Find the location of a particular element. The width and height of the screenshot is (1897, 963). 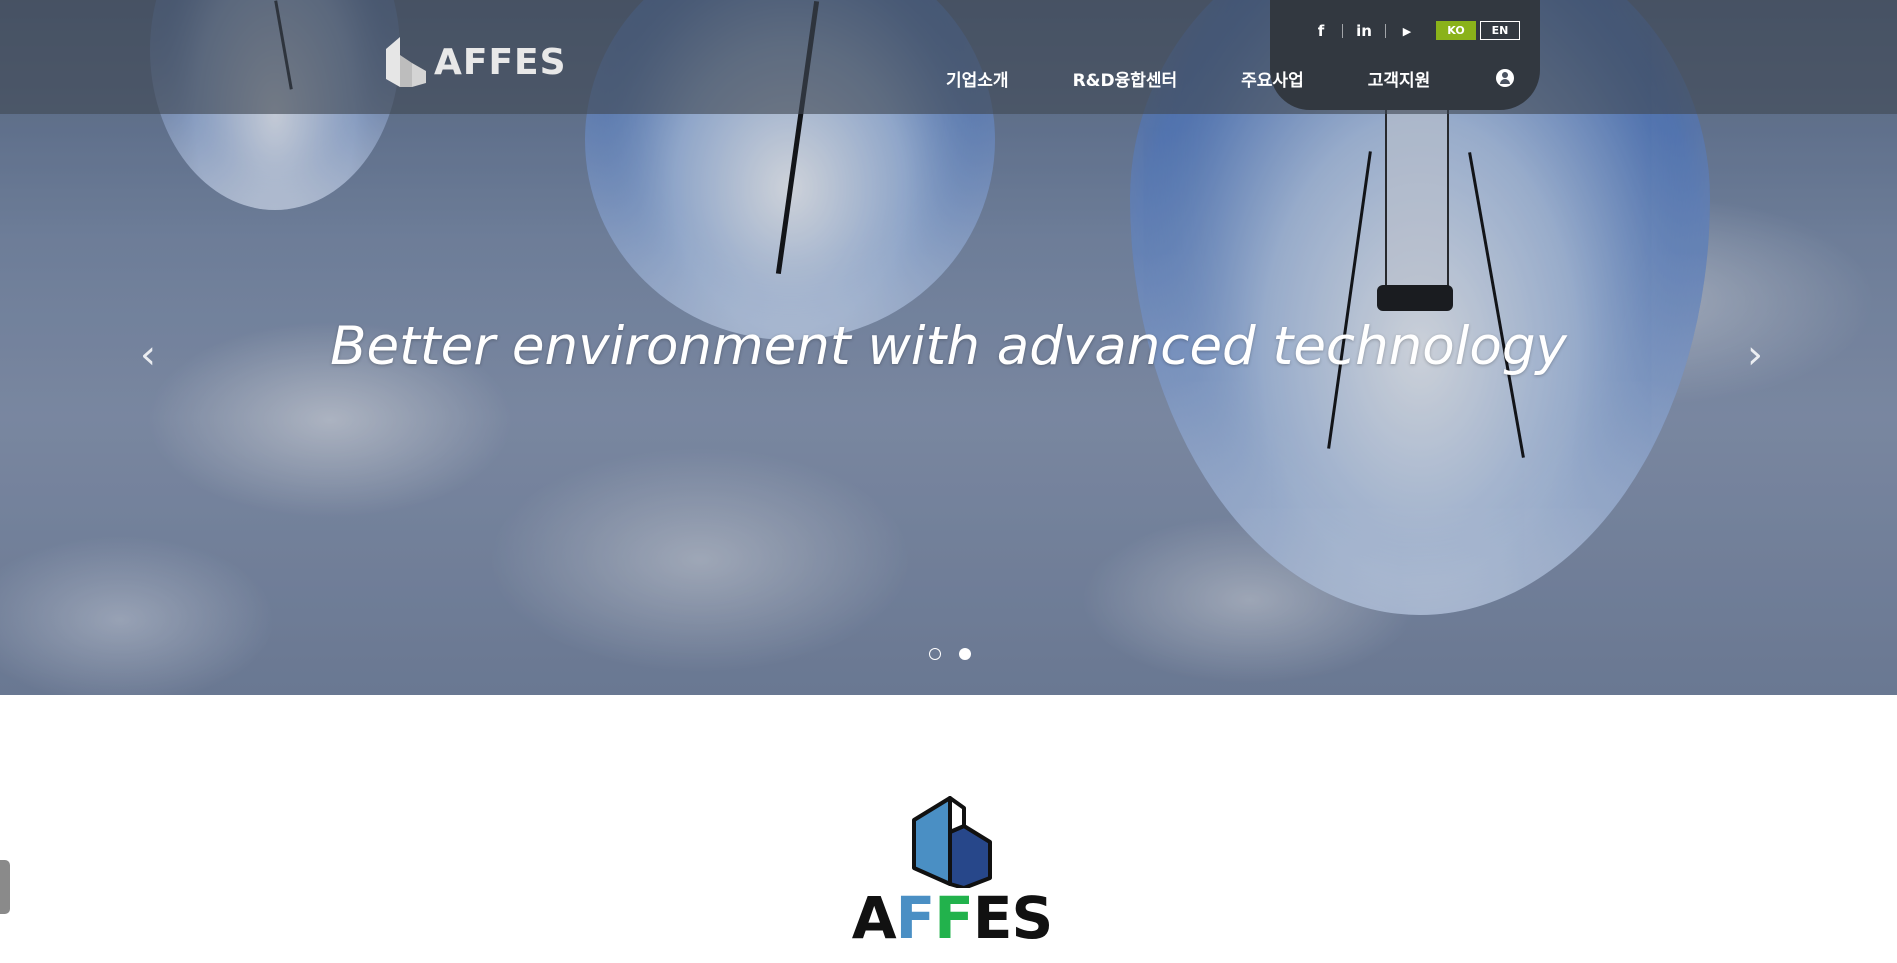

brand-letter: E is located at coordinates (992, 918).